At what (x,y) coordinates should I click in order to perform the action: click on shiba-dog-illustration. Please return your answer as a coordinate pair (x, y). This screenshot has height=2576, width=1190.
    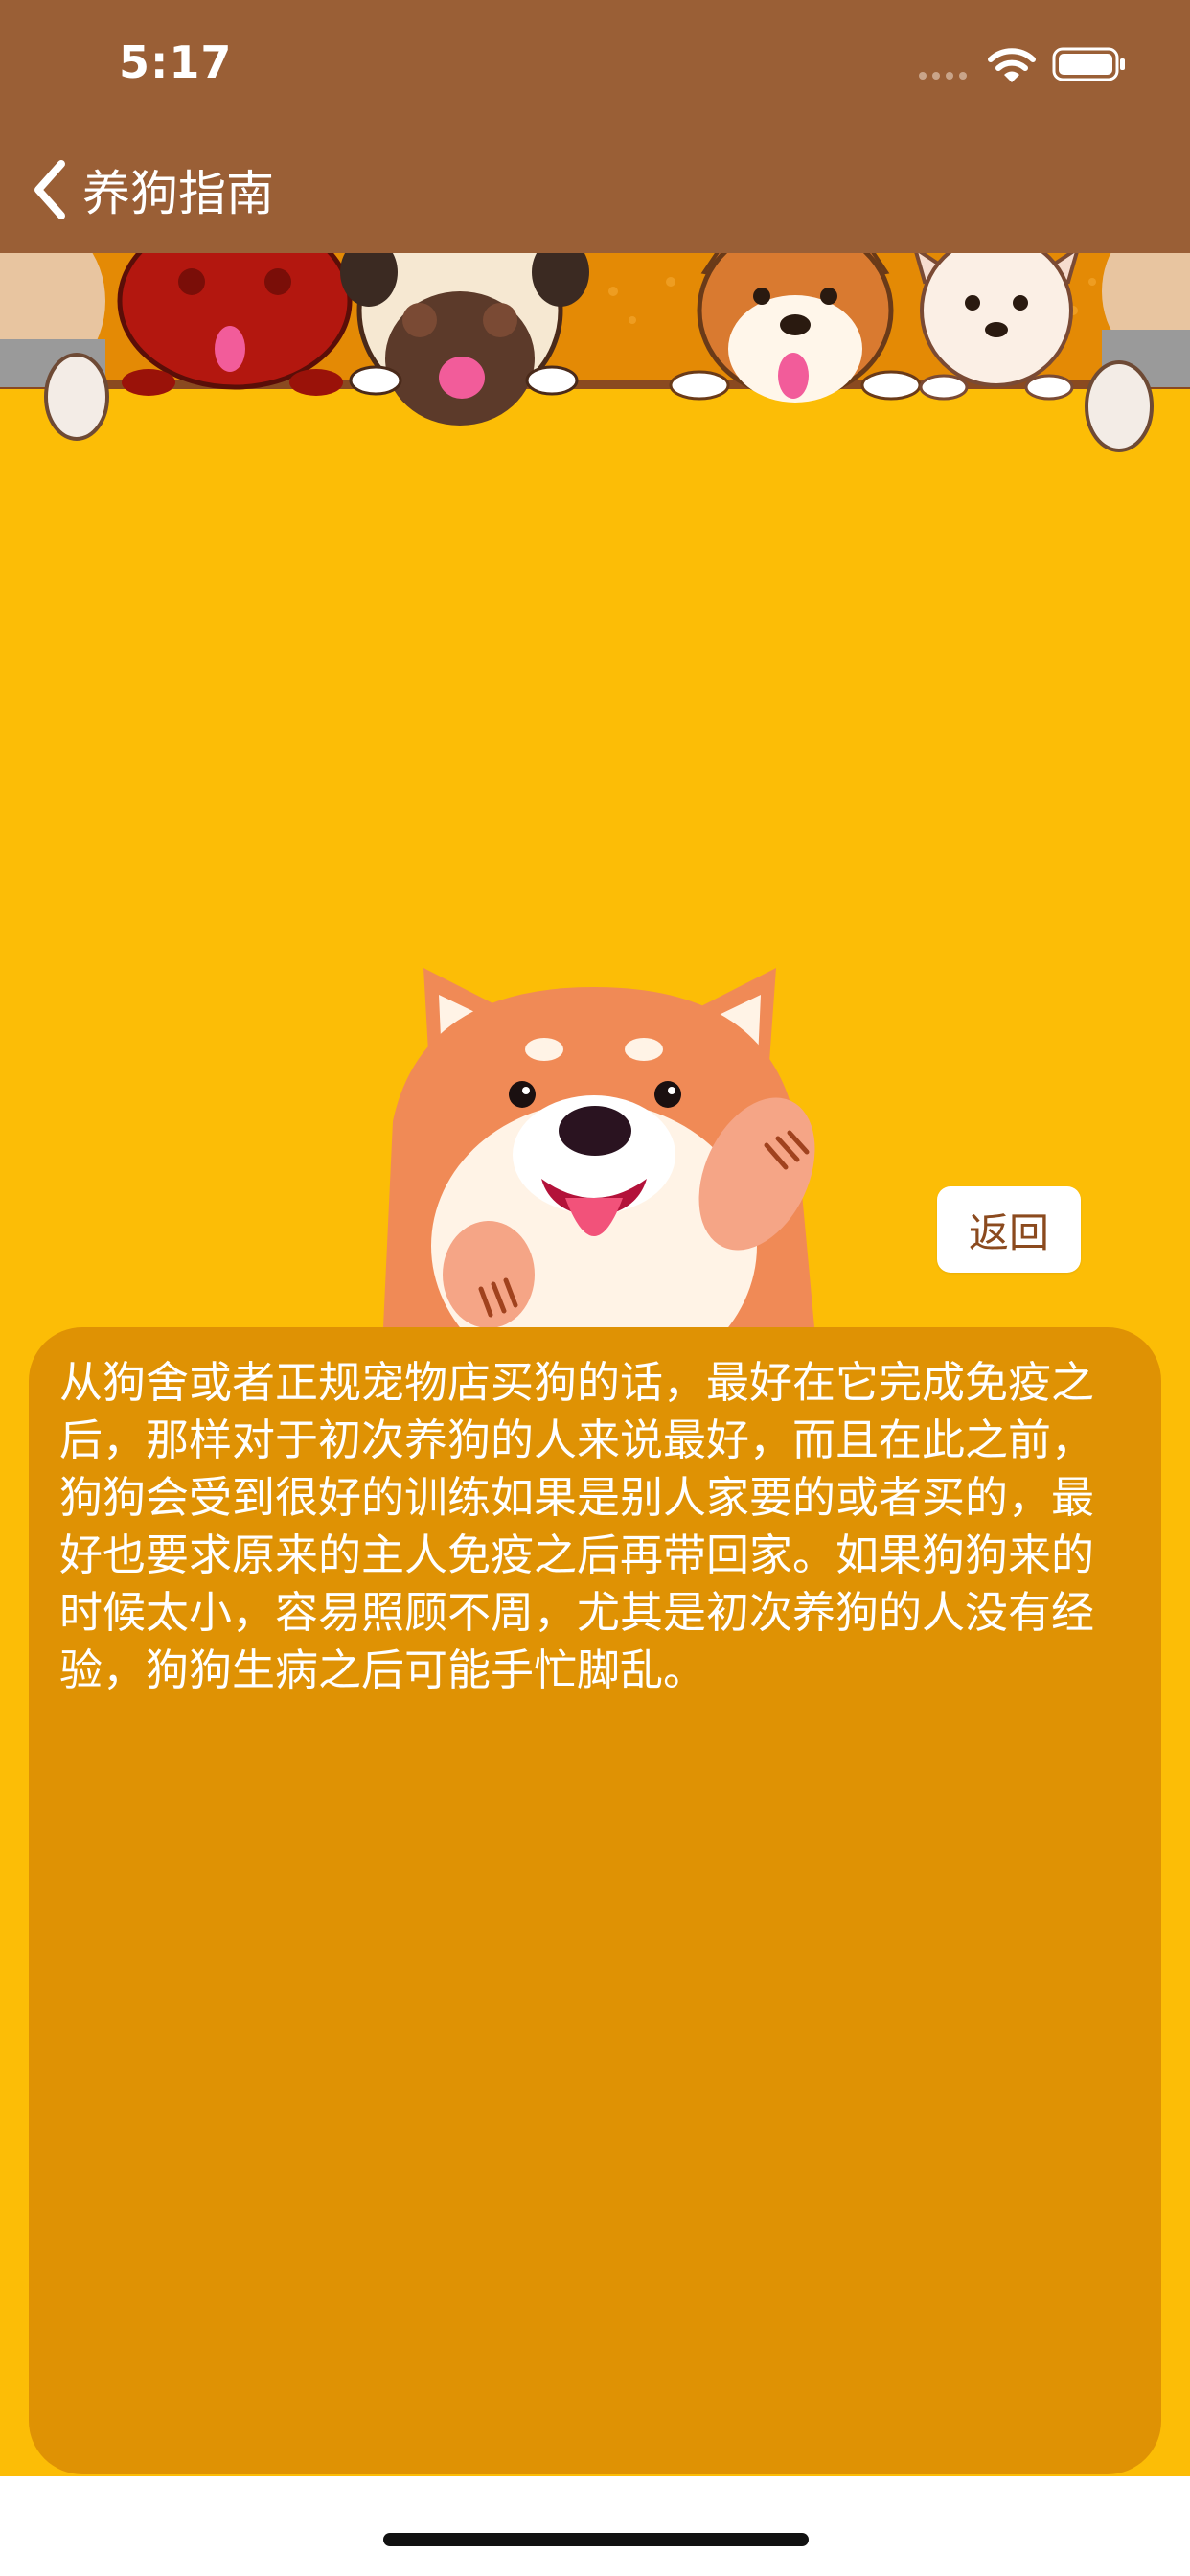
    Looking at the image, I should click on (599, 1147).